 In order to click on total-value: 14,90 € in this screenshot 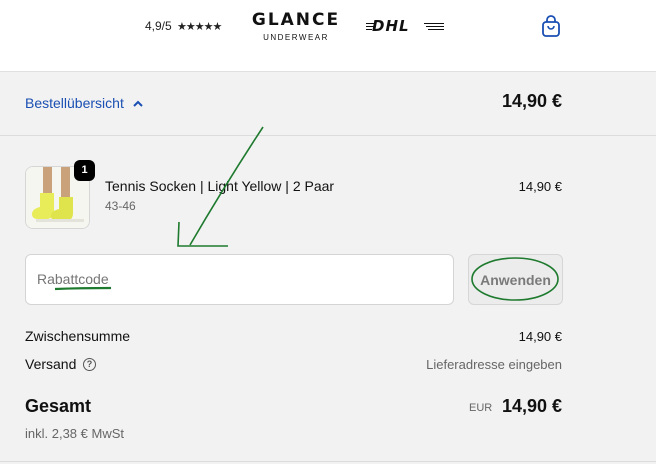, I will do `click(531, 406)`.